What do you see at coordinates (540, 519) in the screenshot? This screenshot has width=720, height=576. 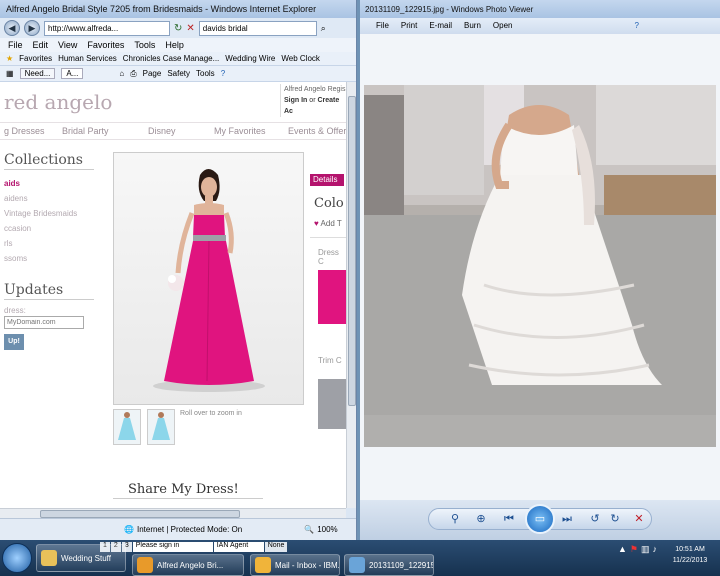 I see `slideshow-icon: ▭` at bounding box center [540, 519].